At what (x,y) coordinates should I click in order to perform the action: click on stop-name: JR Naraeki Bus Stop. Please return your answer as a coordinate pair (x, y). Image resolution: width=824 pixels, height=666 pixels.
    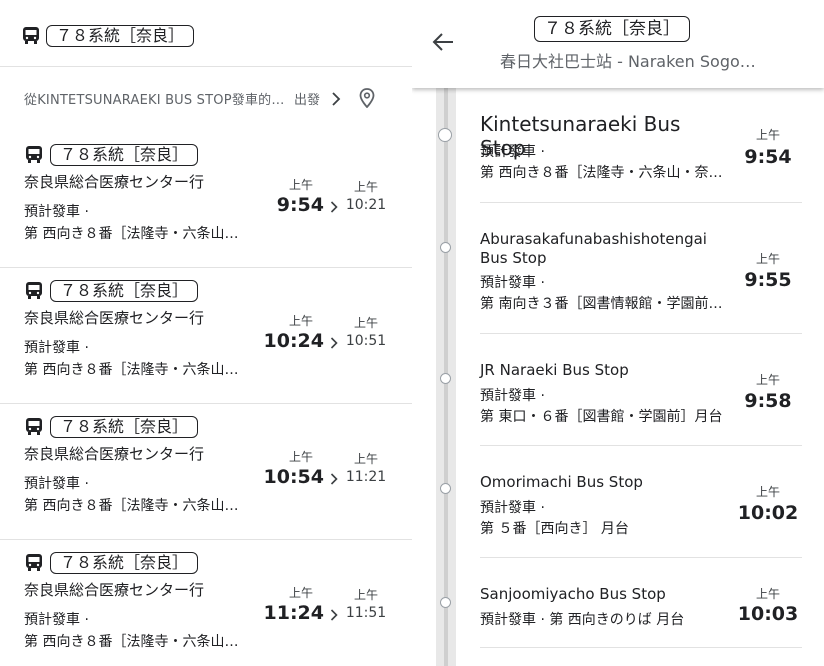
    Looking at the image, I should click on (554, 370).